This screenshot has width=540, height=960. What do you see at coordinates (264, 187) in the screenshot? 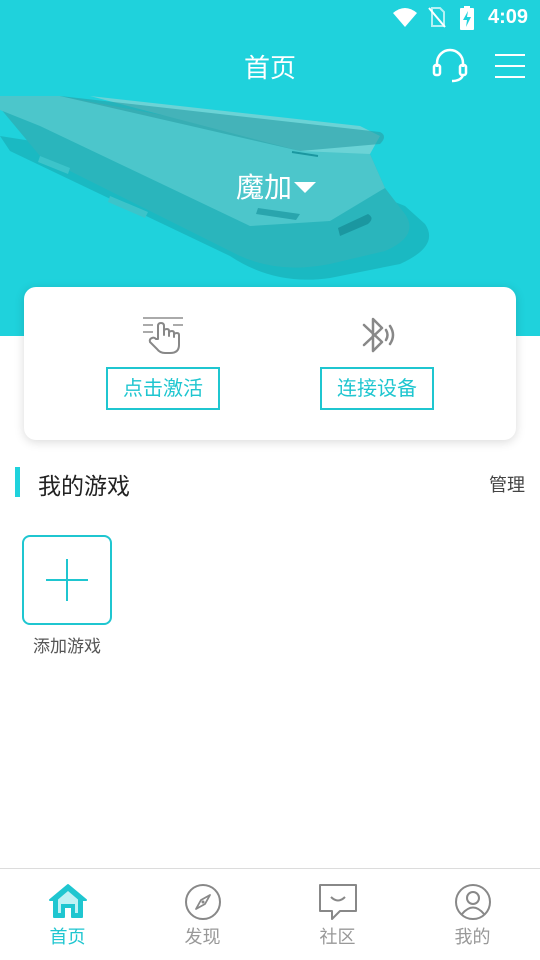
I see `device-name: 魔加` at bounding box center [264, 187].